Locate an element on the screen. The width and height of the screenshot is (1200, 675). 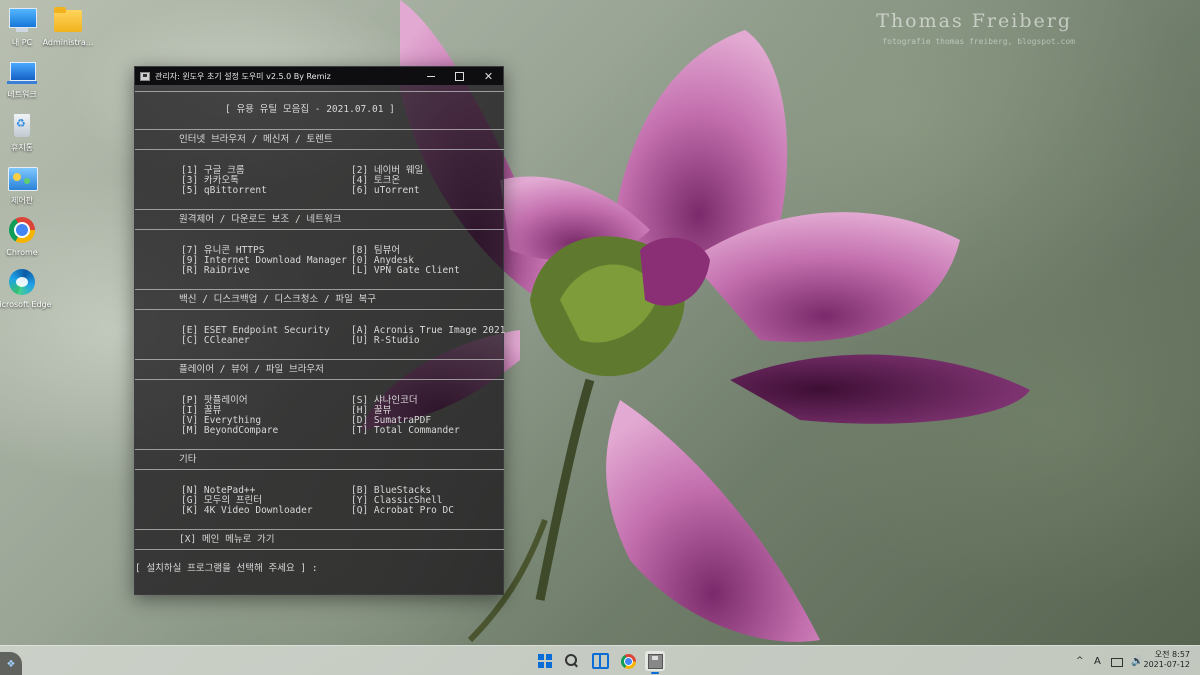
menu-option: [U] R-Studio is located at coordinates (385, 340).